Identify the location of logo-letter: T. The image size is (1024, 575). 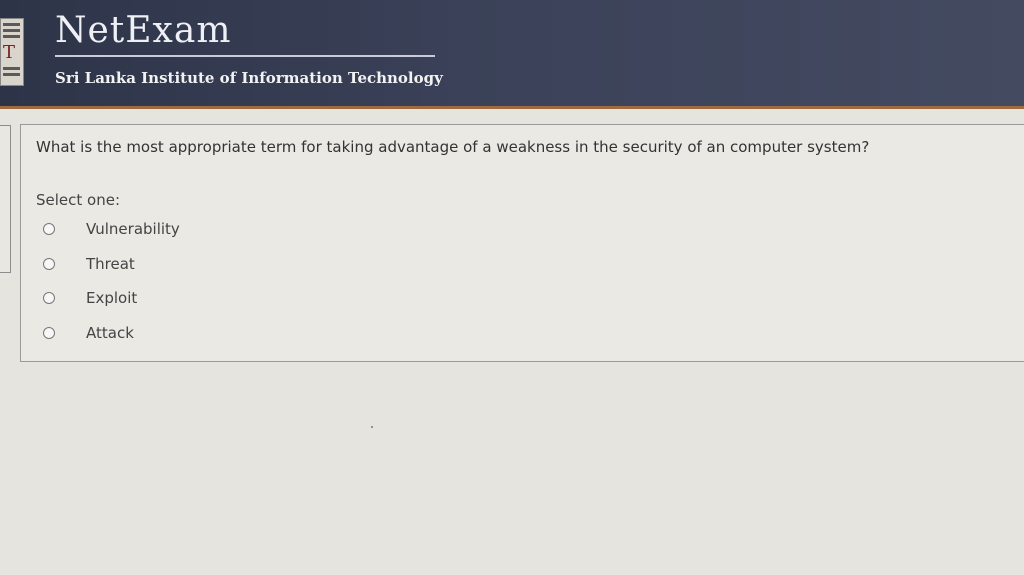
(9, 52).